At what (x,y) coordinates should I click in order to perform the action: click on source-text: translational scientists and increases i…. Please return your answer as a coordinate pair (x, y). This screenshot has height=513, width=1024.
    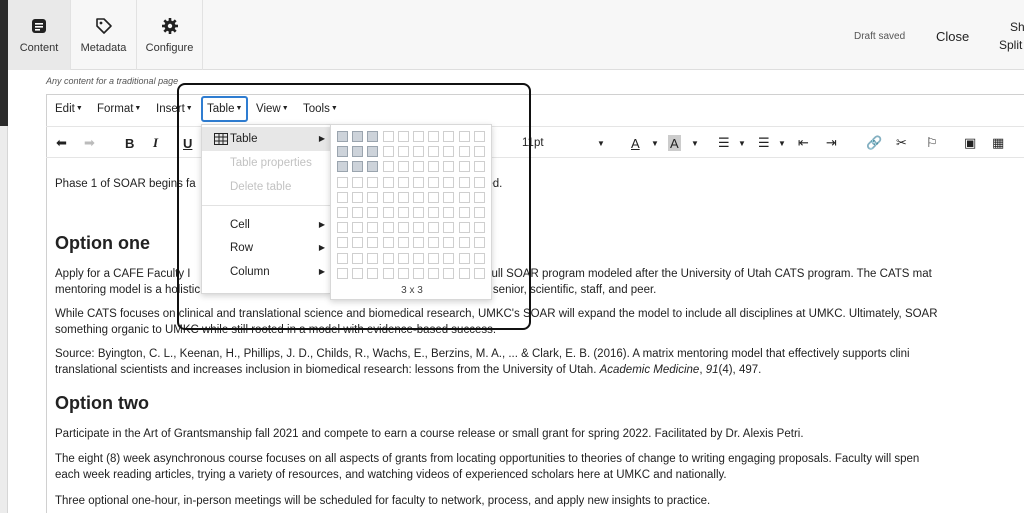
    Looking at the image, I should click on (327, 370).